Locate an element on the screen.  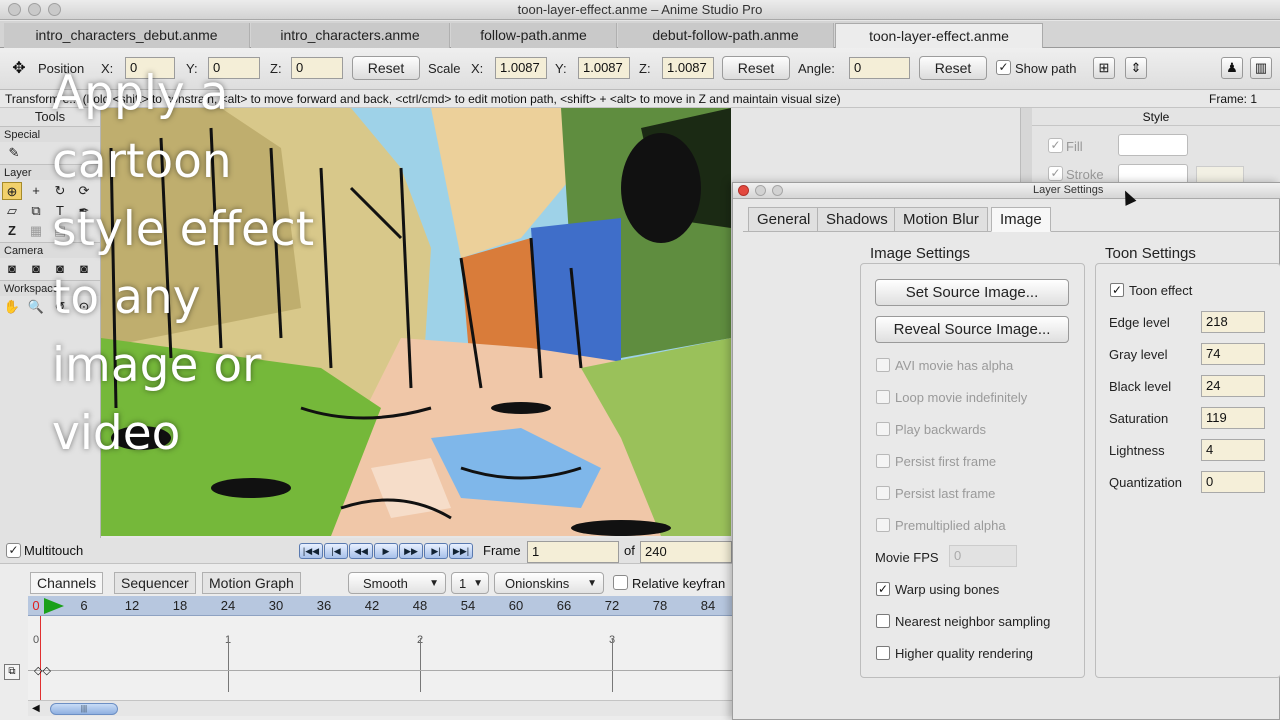
warp-using-bones-checkbox: ✓ is located at coordinates (883, 589).